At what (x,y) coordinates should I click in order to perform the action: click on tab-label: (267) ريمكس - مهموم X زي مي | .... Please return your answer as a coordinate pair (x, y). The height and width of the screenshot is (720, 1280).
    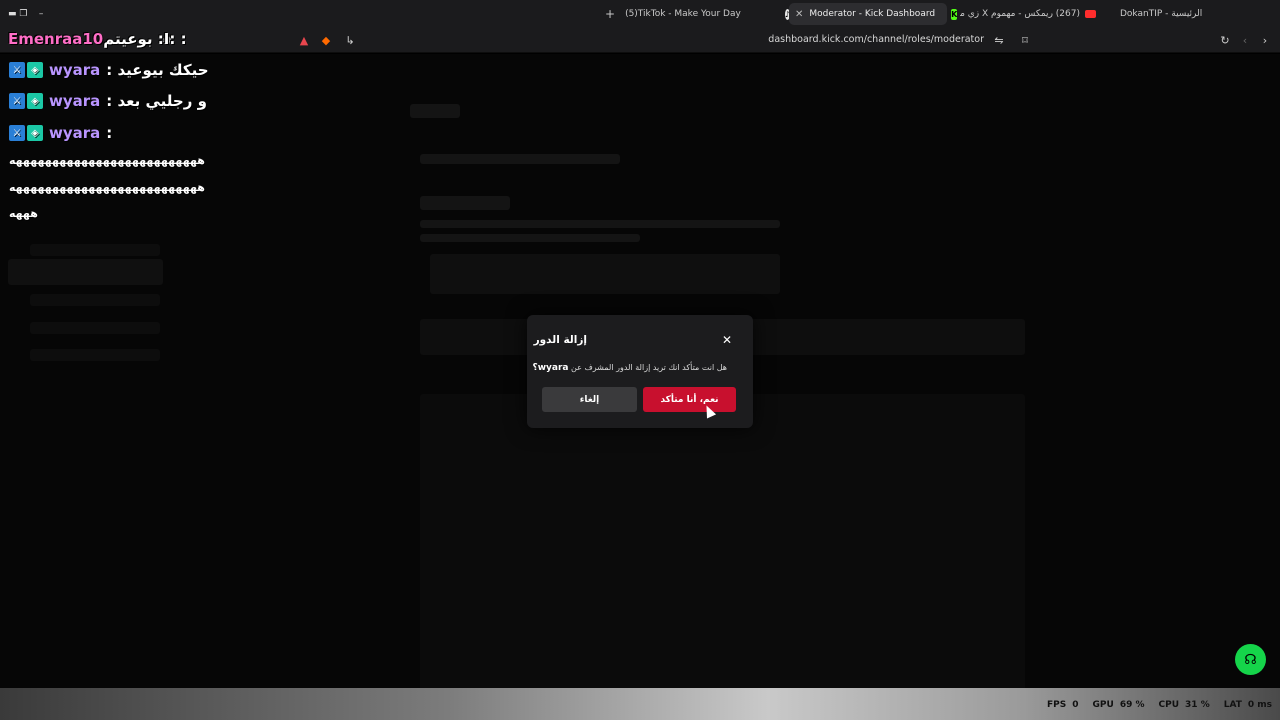
    Looking at the image, I should click on (1020, 14).